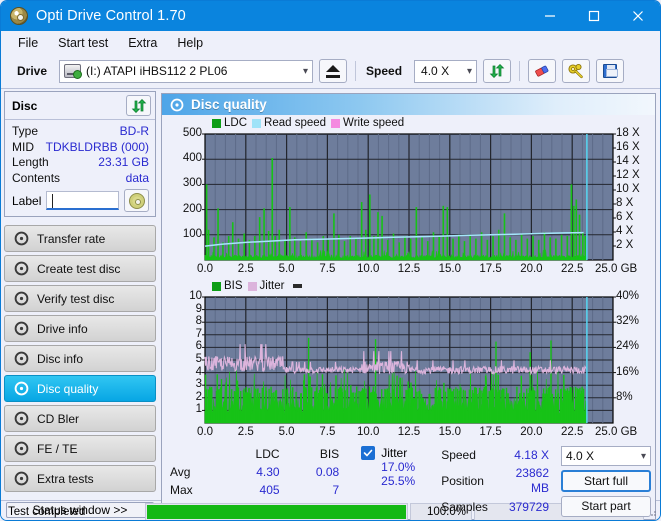 The image size is (661, 521). What do you see at coordinates (136, 200) in the screenshot?
I see `disc-label-button` at bounding box center [136, 200].